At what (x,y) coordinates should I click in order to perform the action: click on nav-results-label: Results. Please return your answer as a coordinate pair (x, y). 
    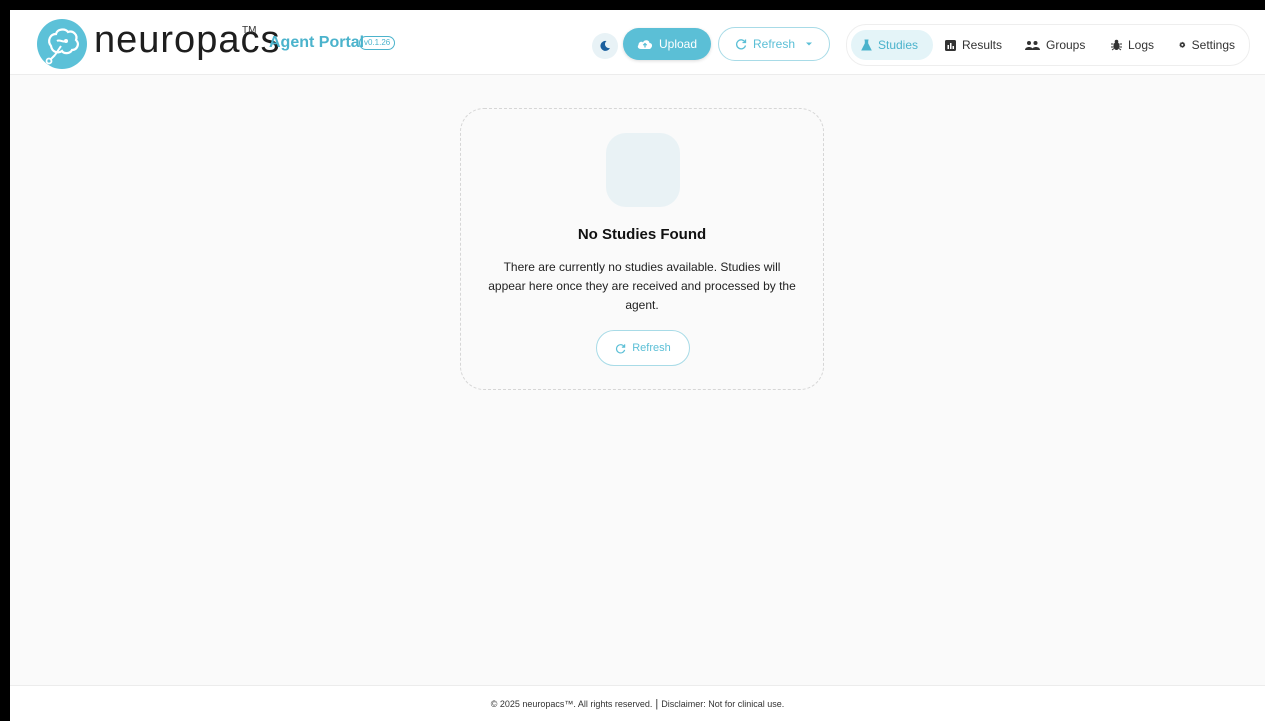
    Looking at the image, I should click on (982, 45).